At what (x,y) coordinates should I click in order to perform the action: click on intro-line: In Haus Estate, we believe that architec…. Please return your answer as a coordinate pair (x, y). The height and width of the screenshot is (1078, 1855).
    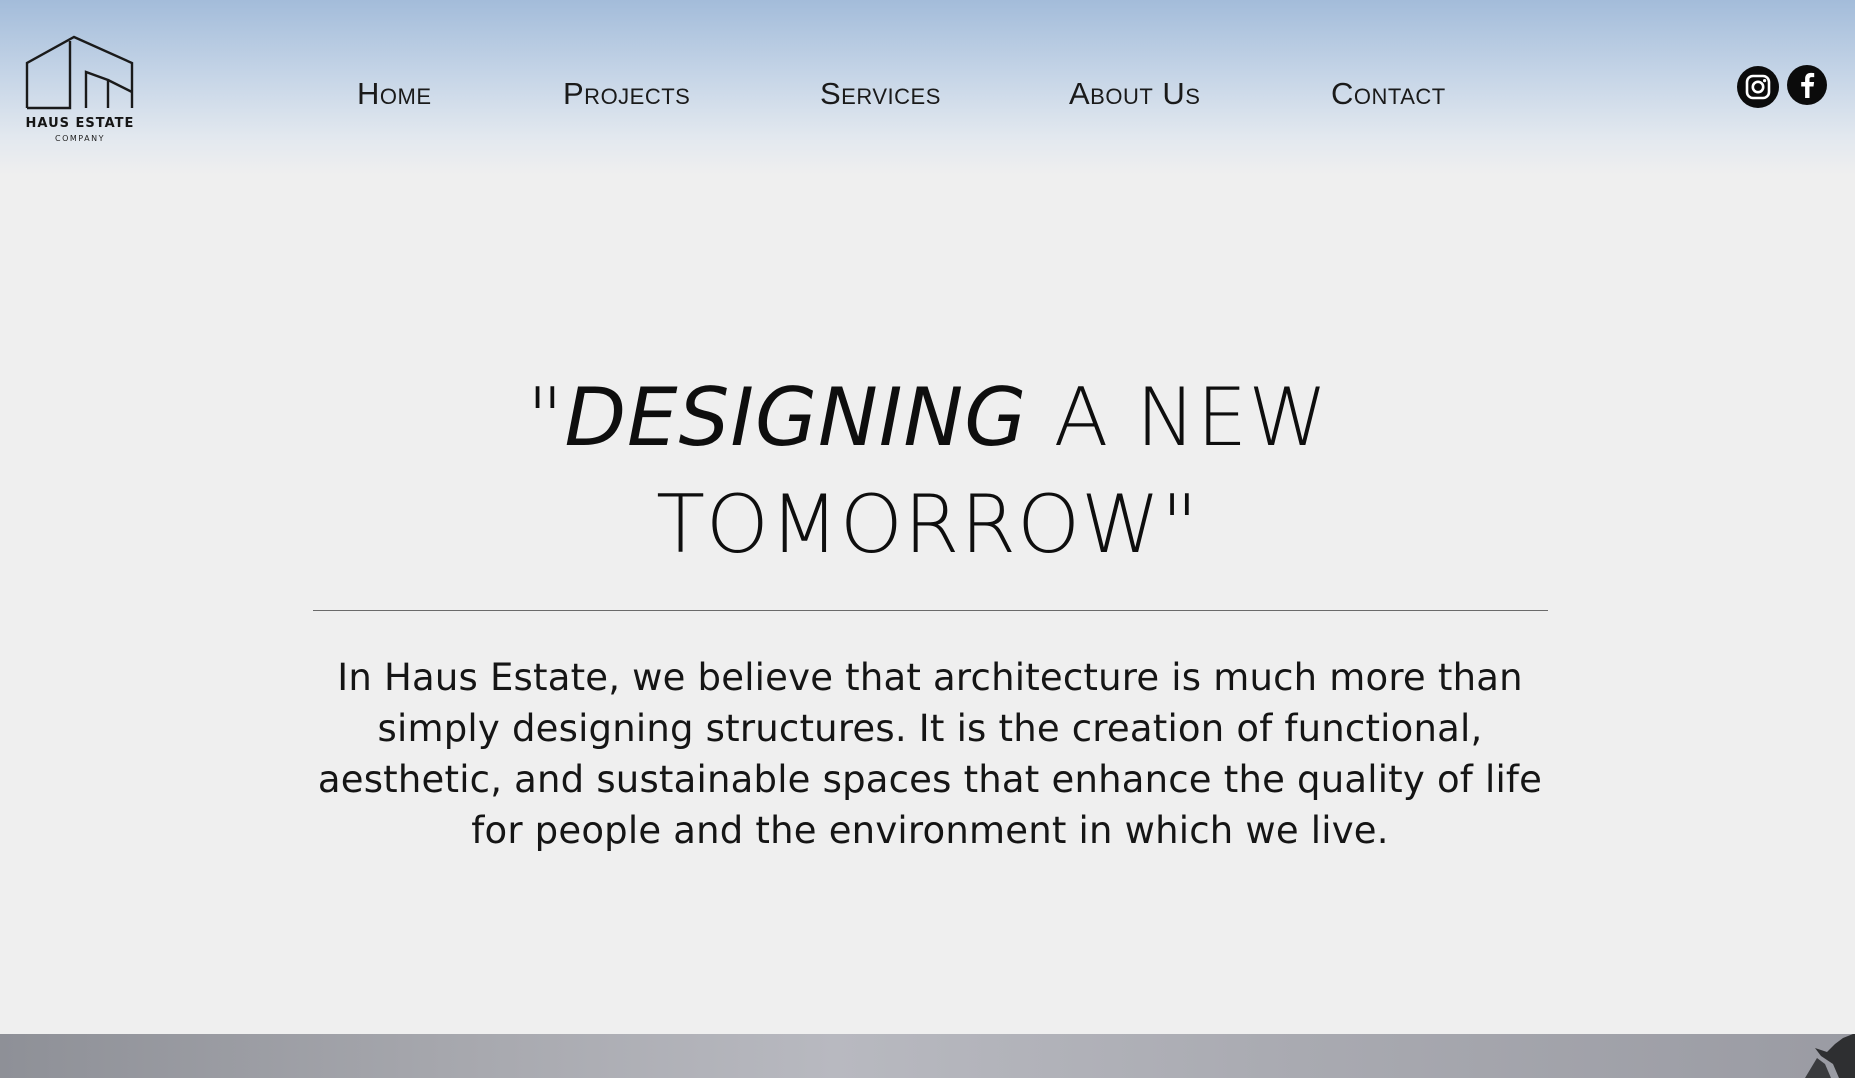
    Looking at the image, I should click on (930, 677).